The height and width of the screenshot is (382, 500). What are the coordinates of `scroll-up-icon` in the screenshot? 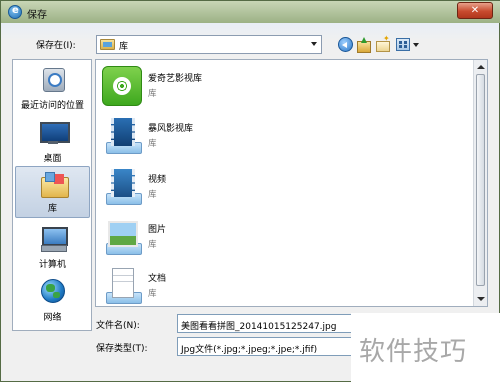 It's located at (481, 67).